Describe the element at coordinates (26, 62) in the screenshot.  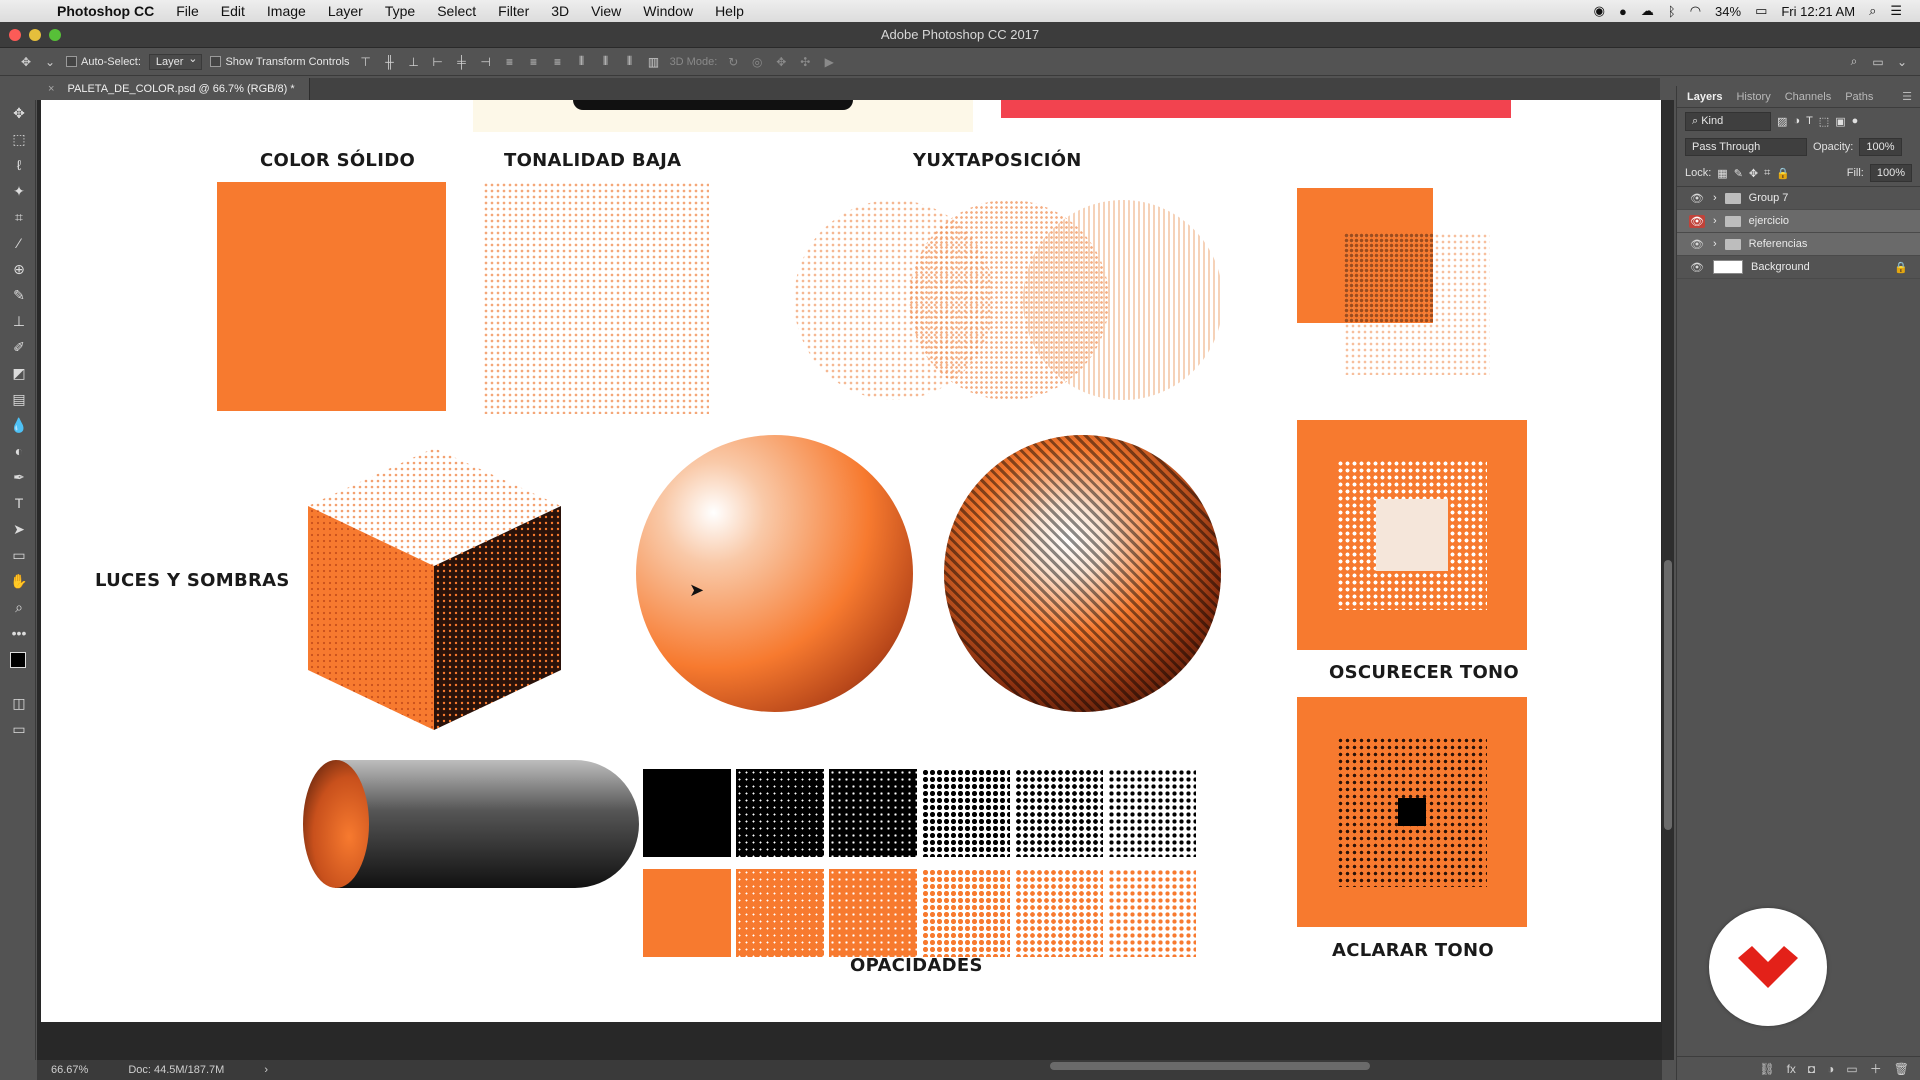
I see `move-tool-icon: ✥` at that location.